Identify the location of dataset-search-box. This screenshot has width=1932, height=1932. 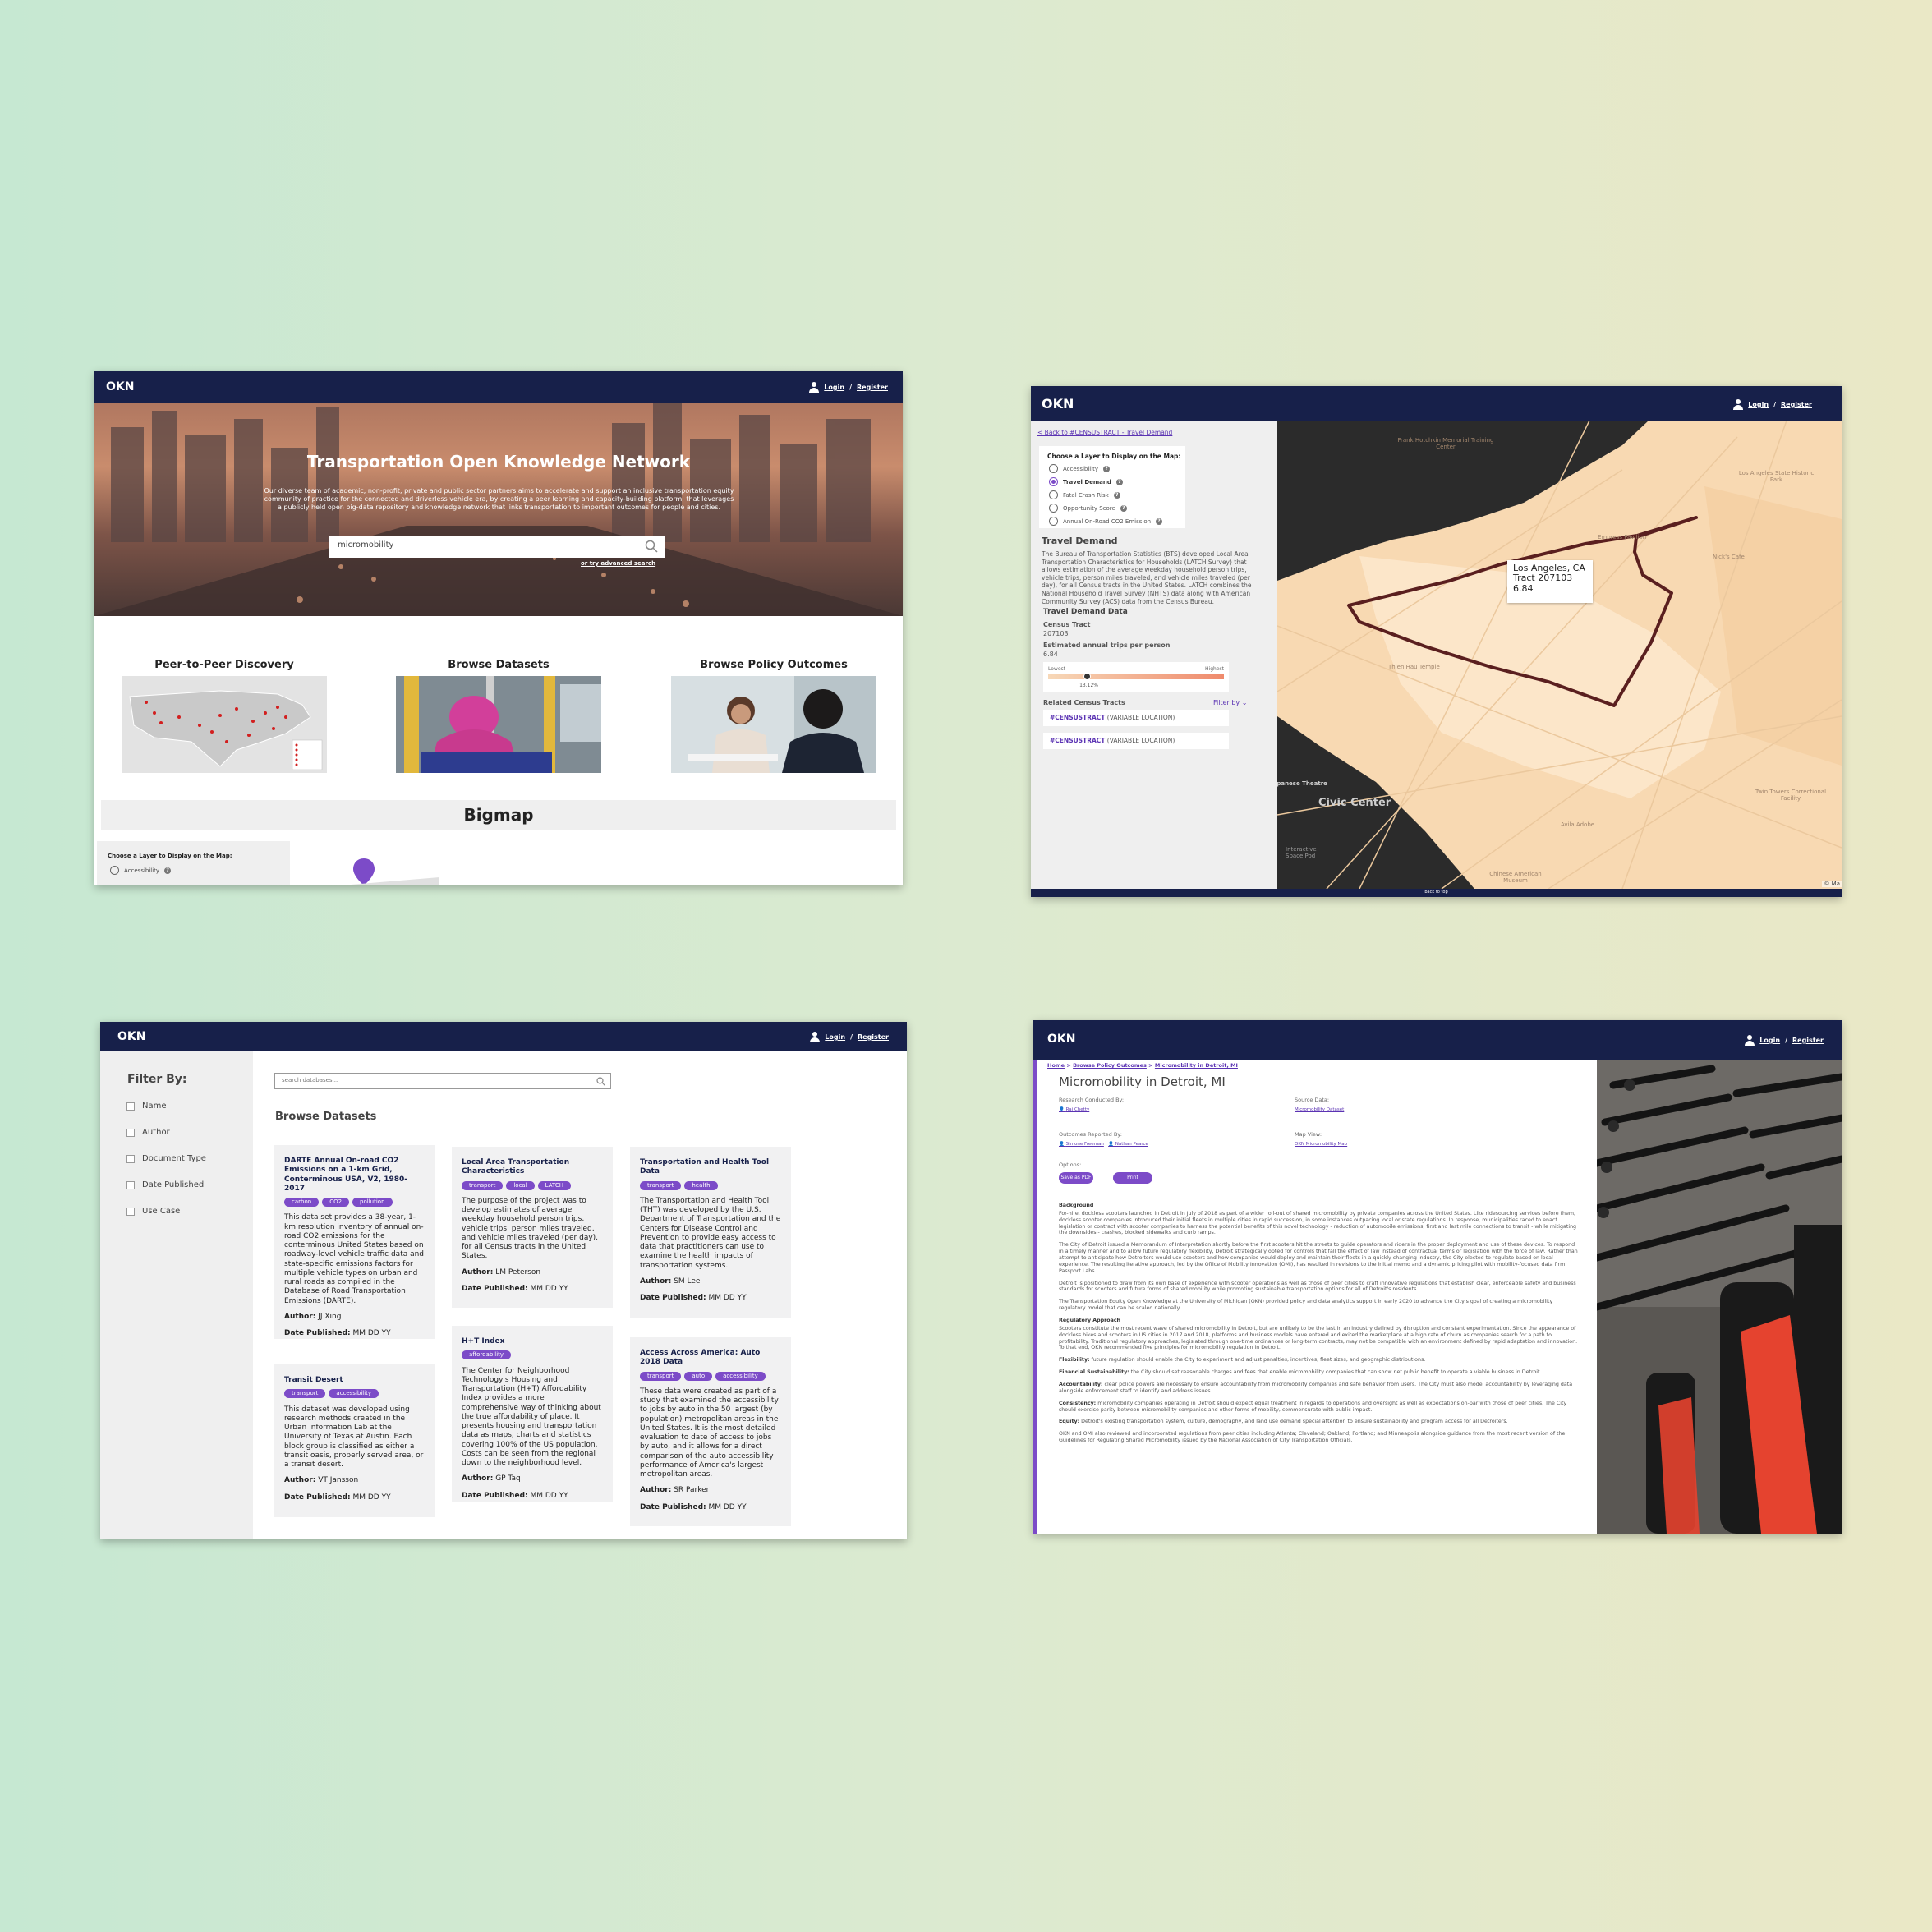
(443, 1081).